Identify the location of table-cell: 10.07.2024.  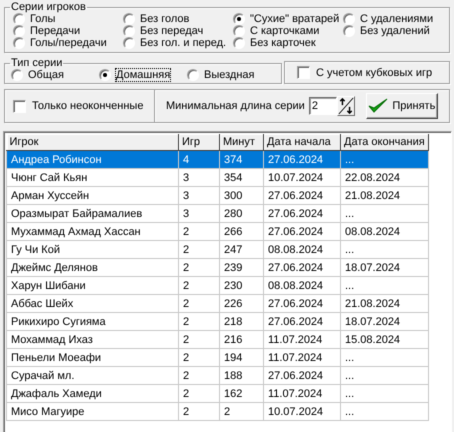
(302, 411).